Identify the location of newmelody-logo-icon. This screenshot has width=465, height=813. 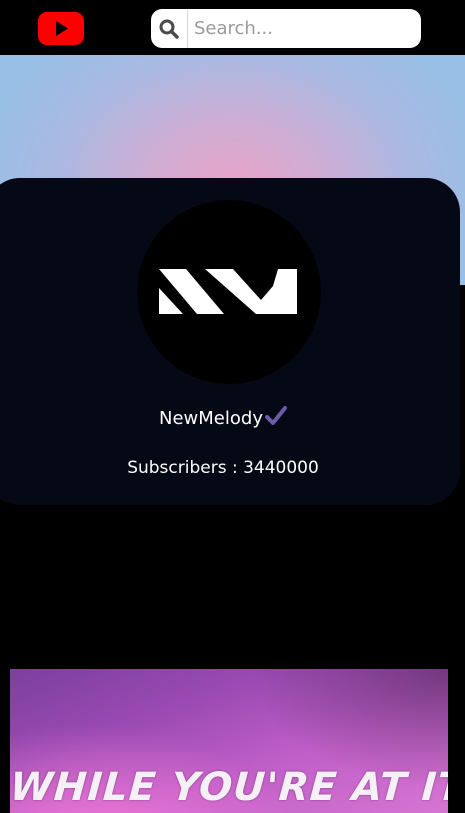
(228, 291).